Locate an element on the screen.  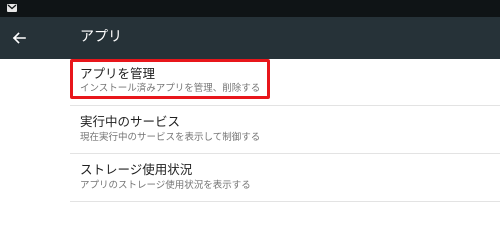
status-bar is located at coordinates (250, 8).